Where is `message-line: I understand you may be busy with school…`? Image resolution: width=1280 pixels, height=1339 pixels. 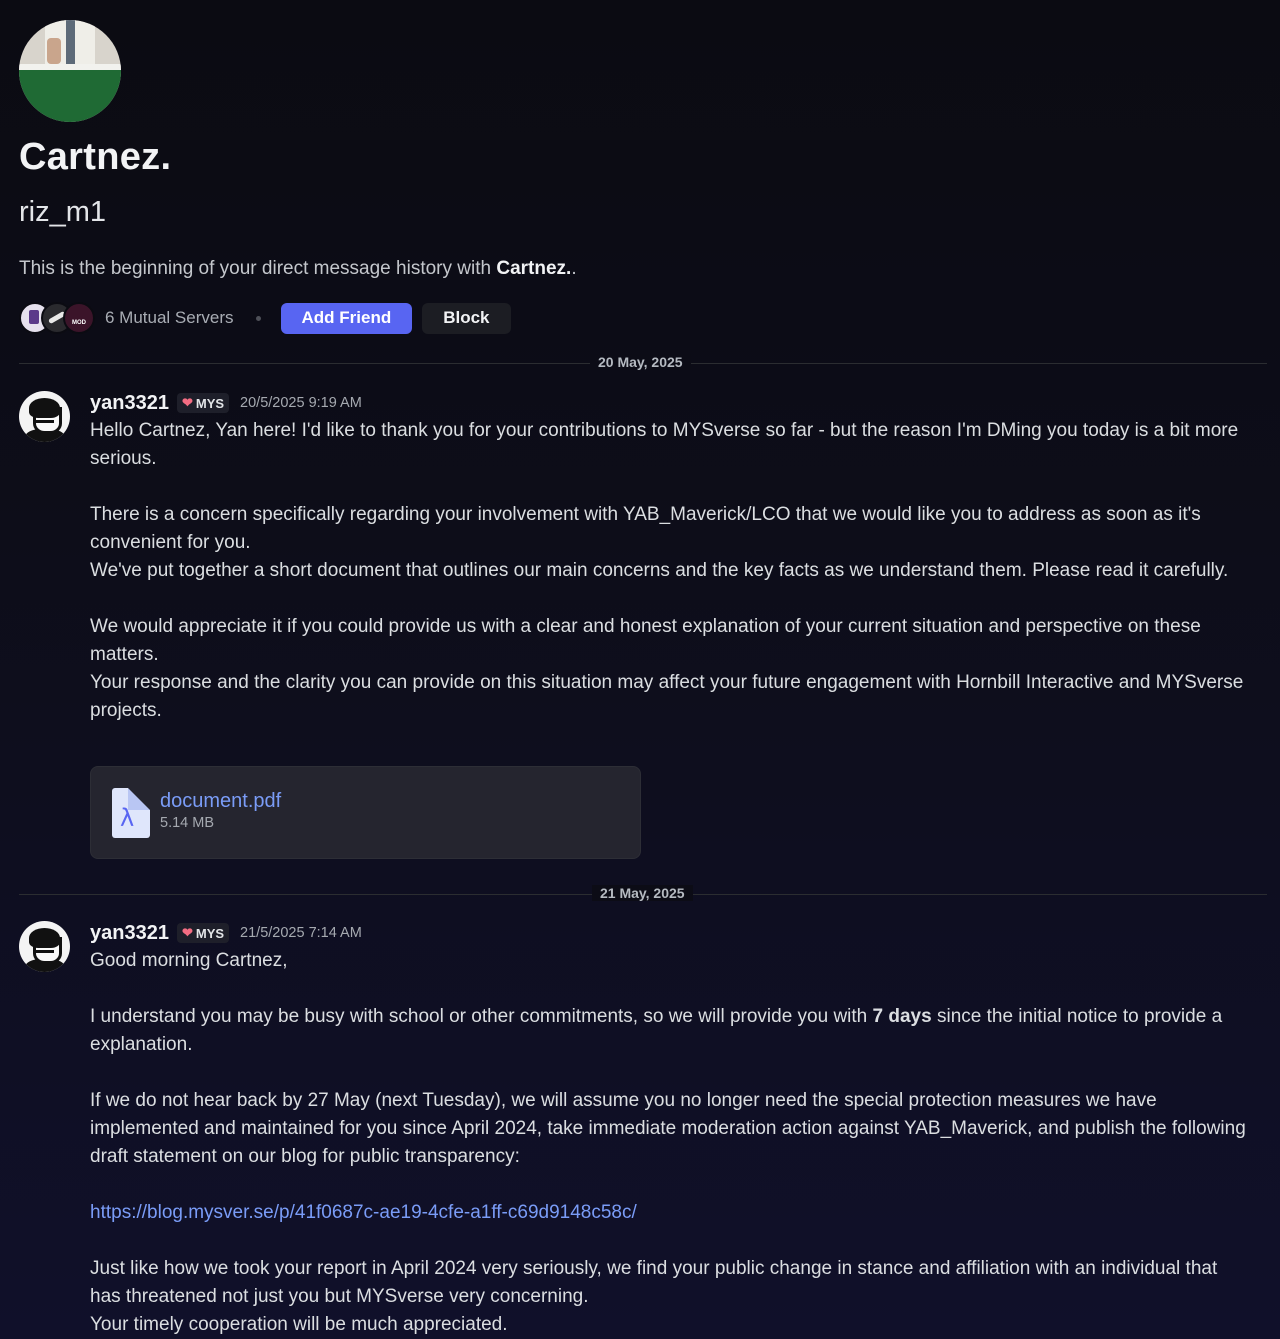
message-line: I understand you may be busy with school… is located at coordinates (670, 1031).